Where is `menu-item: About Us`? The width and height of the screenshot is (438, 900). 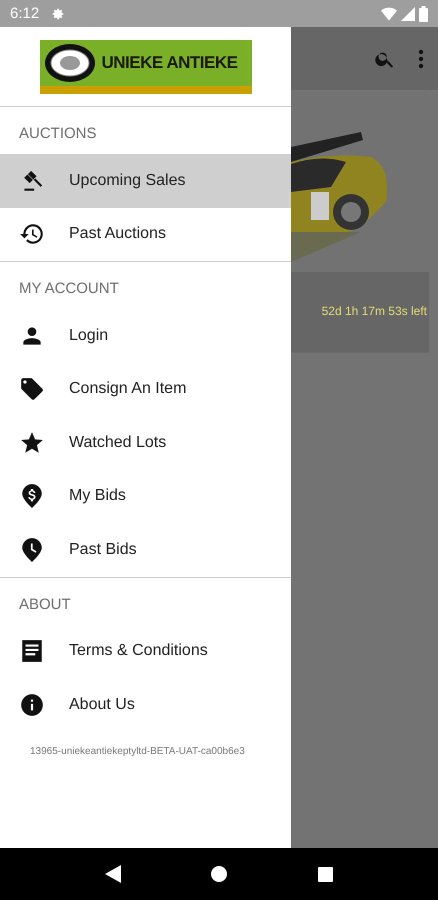 menu-item: About Us is located at coordinates (145, 705).